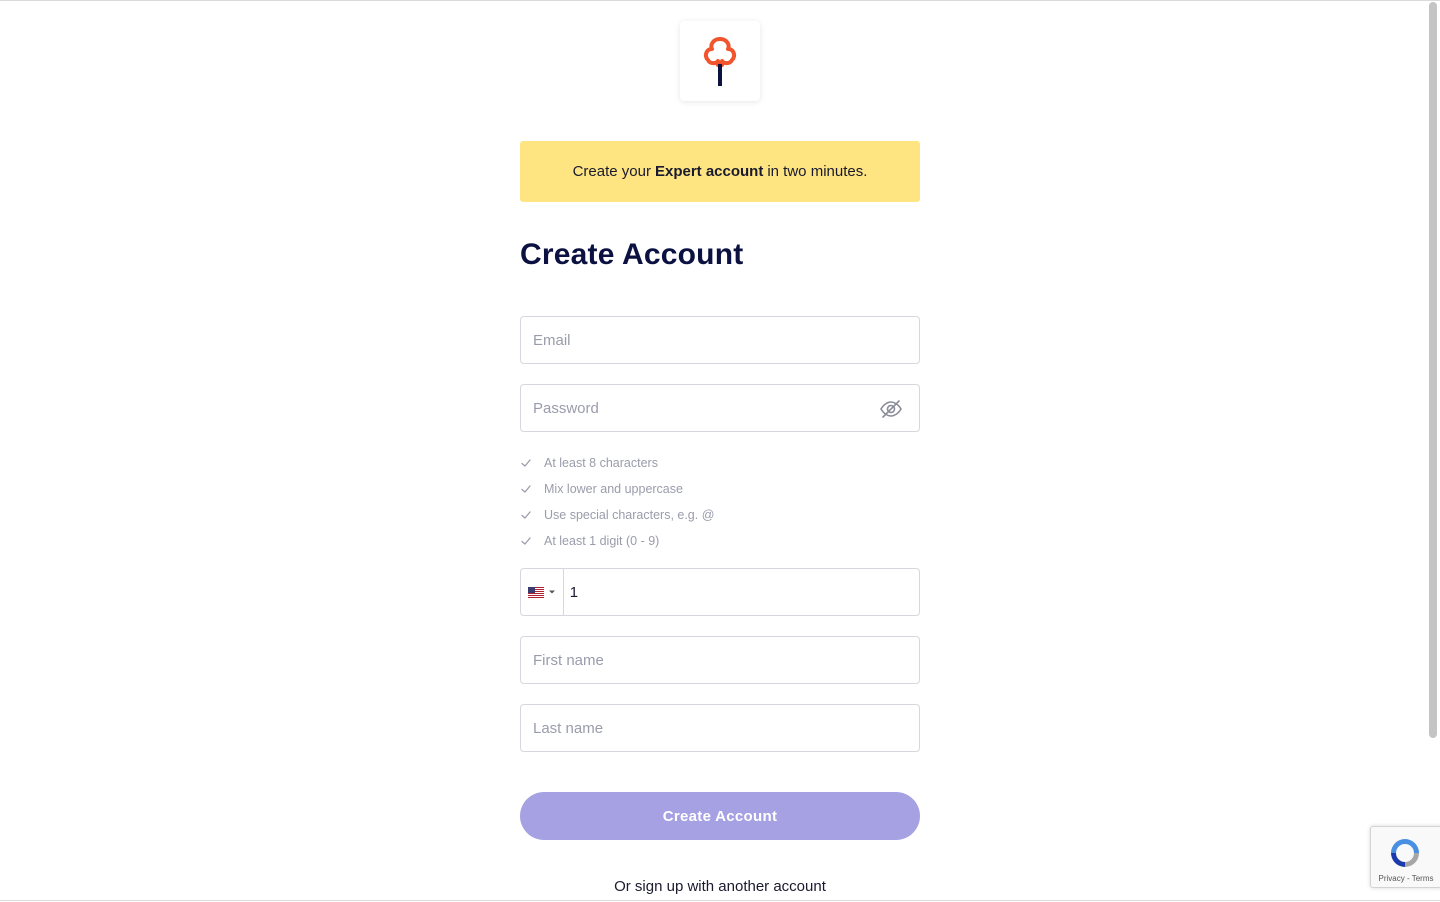 This screenshot has height=902, width=1440. I want to click on recaptcha-terms-link: Terms, so click(1423, 878).